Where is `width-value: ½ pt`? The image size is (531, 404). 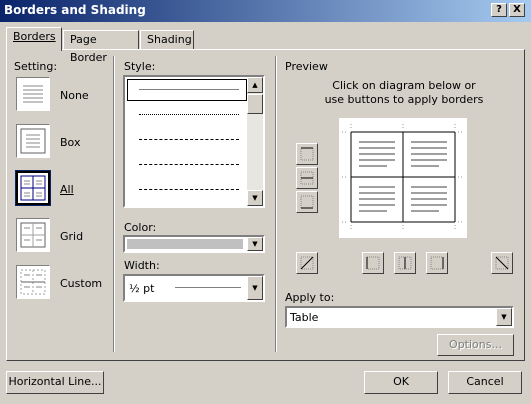 width-value: ½ pt is located at coordinates (142, 288).